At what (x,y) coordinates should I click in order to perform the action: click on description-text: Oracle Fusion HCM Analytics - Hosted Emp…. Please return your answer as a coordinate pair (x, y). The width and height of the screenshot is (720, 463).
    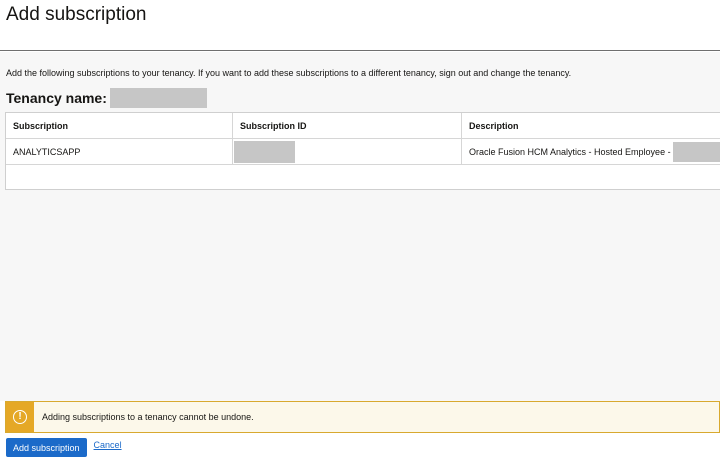
    Looking at the image, I should click on (570, 151).